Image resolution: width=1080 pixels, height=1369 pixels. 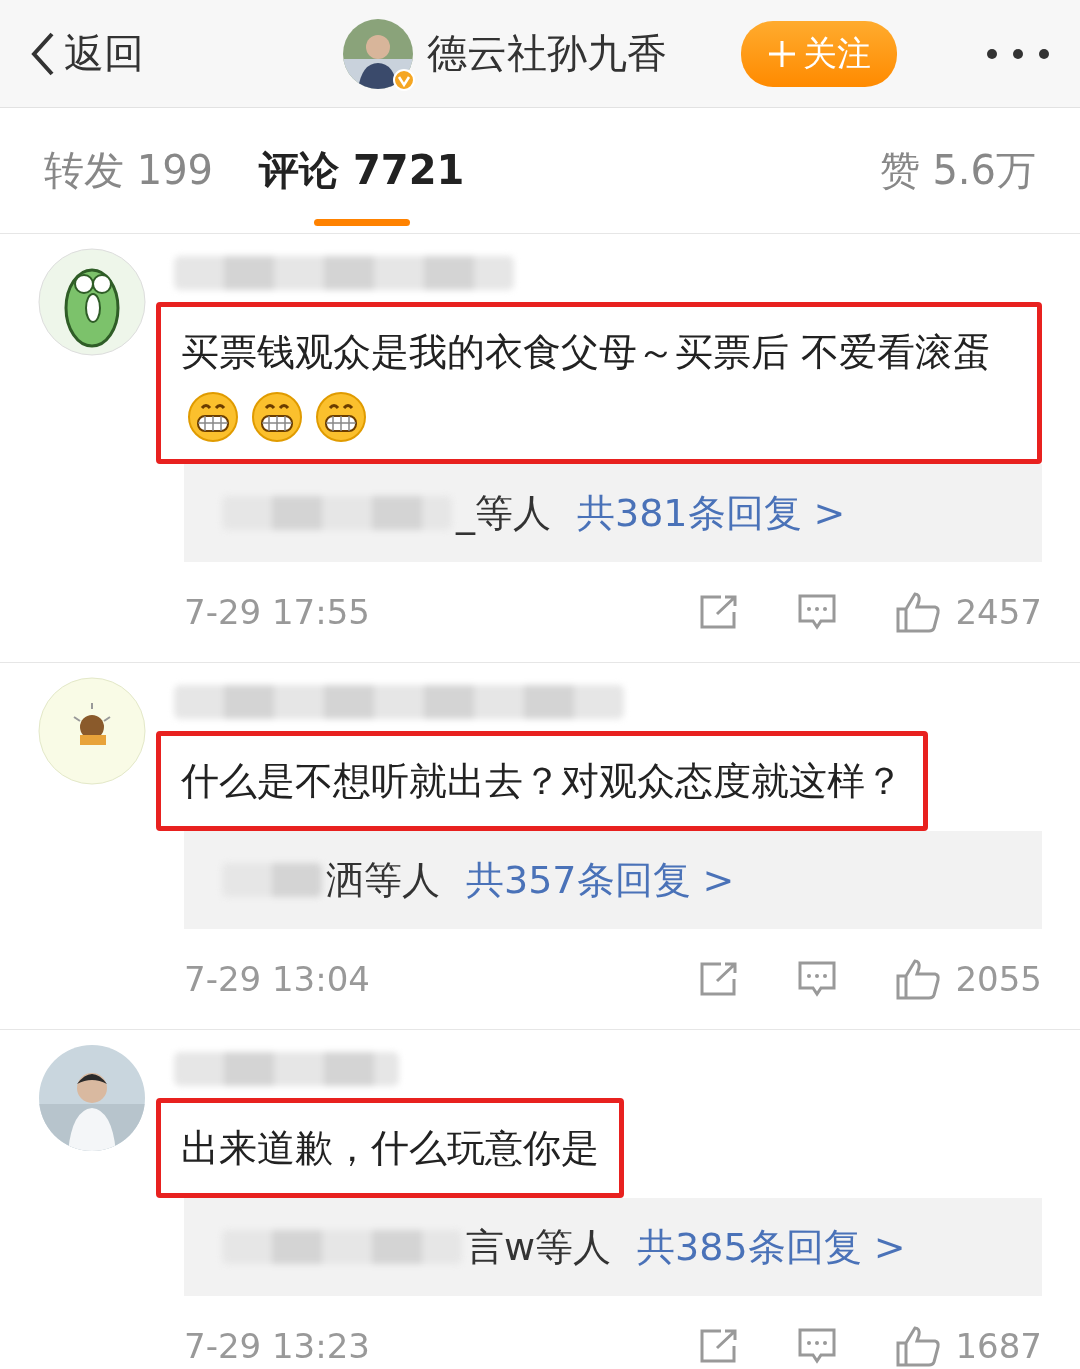 I want to click on tab: 评论 7721, so click(x=362, y=170).